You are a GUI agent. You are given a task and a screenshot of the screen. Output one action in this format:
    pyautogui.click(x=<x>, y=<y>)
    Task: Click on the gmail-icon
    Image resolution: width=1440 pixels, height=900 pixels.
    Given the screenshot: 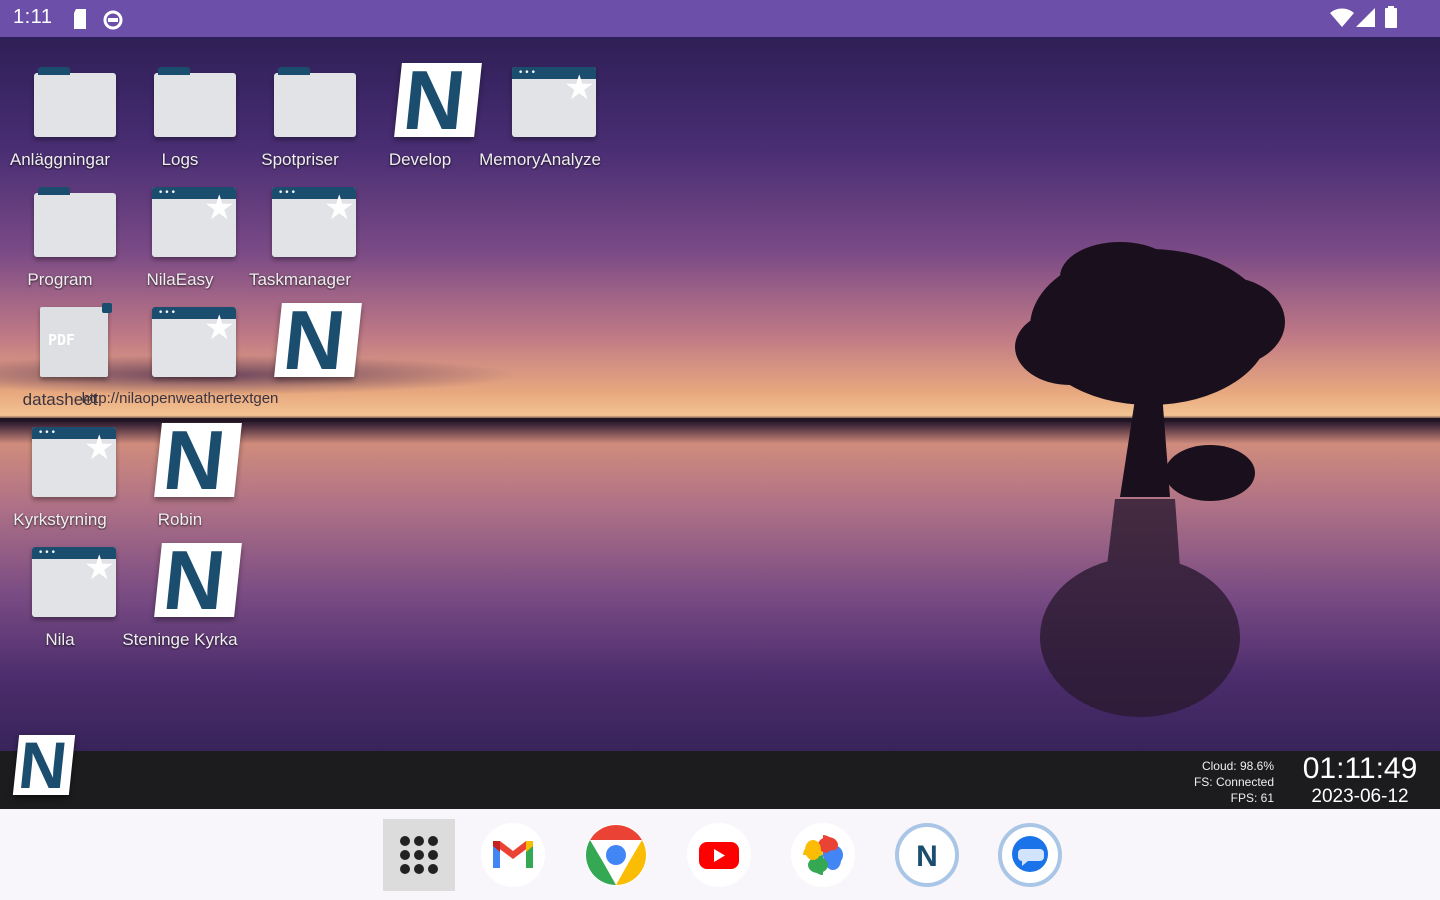 What is the action you would take?
    pyautogui.click(x=513, y=855)
    